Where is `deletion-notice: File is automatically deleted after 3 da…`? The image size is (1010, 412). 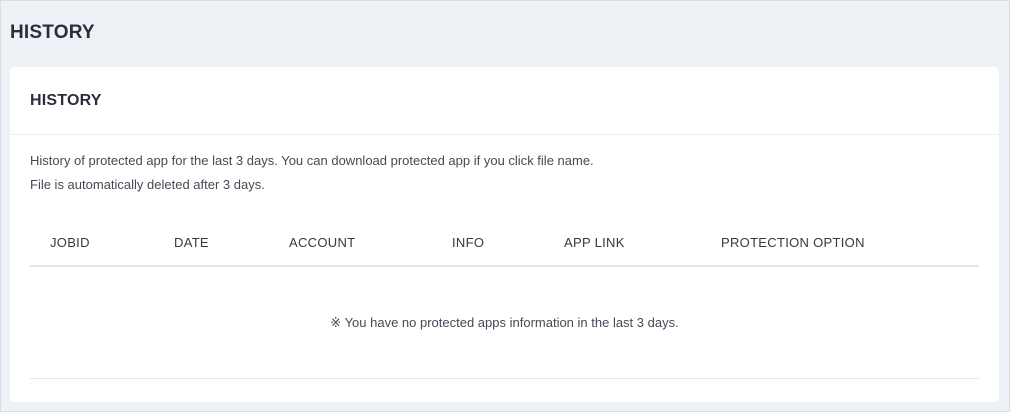
deletion-notice: File is automatically deleted after 3 da… is located at coordinates (147, 184).